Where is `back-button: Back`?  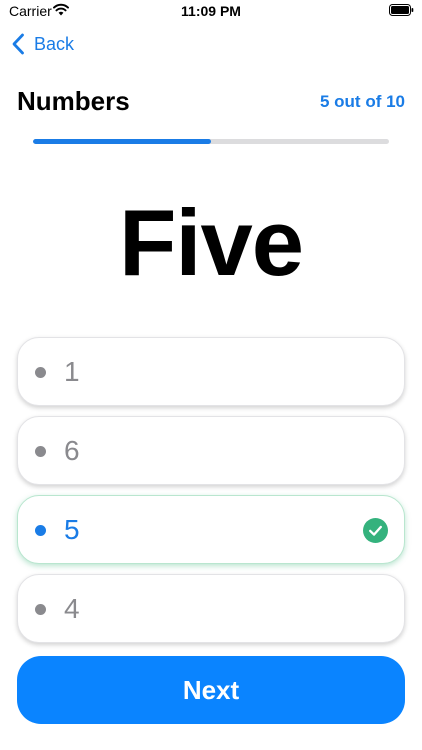
back-button: Back is located at coordinates (42, 44).